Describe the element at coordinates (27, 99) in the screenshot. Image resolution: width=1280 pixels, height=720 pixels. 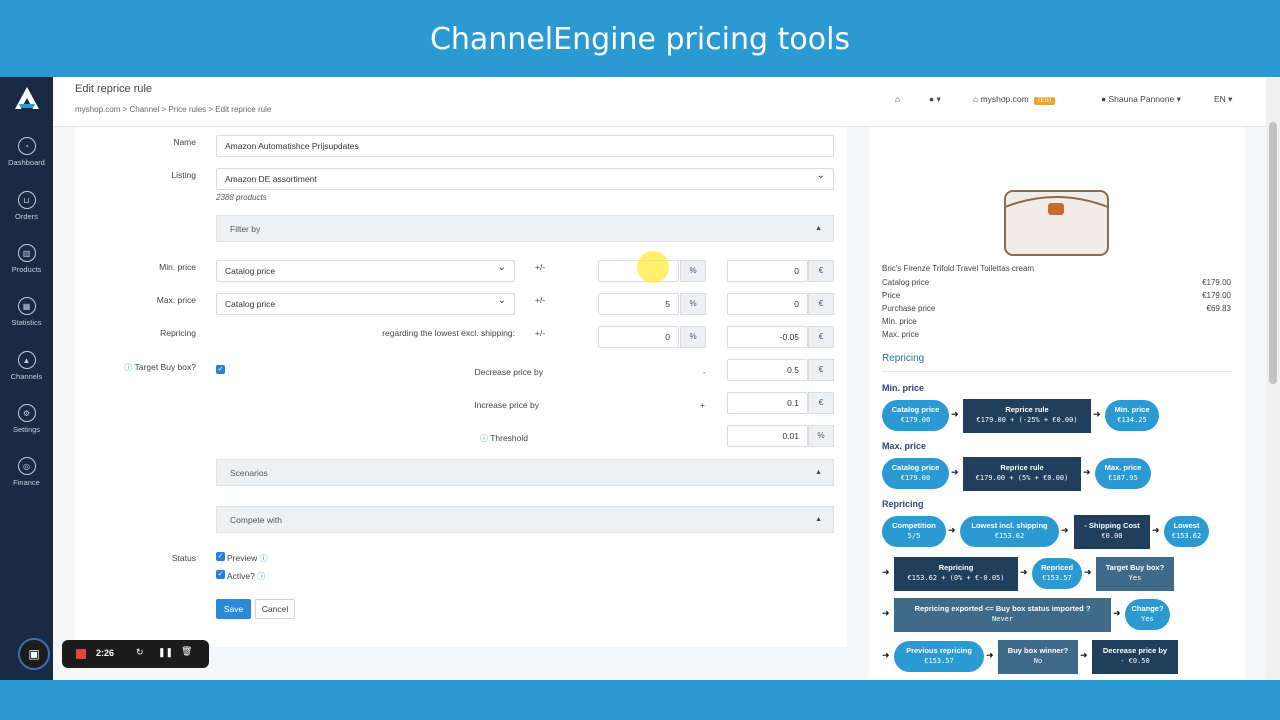
I see `channelengine-logo-icon` at that location.